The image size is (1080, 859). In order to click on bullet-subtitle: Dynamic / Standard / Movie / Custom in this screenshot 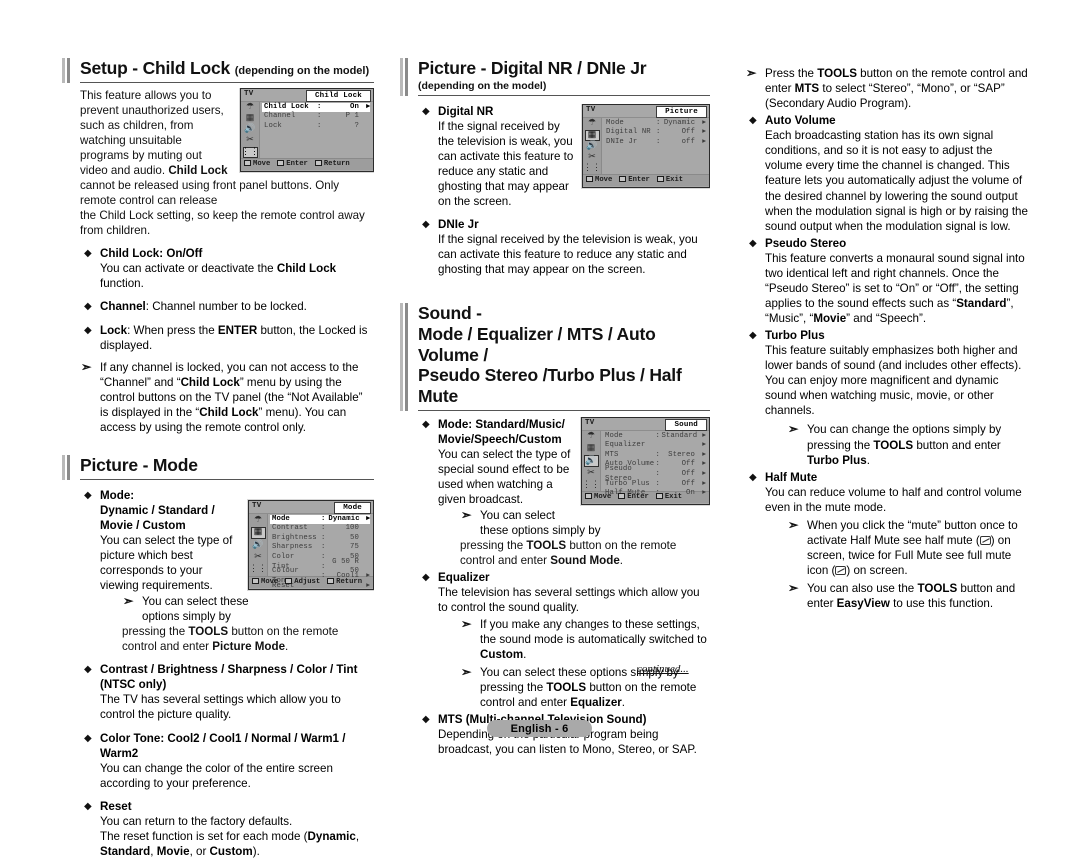, I will do `click(157, 517)`.